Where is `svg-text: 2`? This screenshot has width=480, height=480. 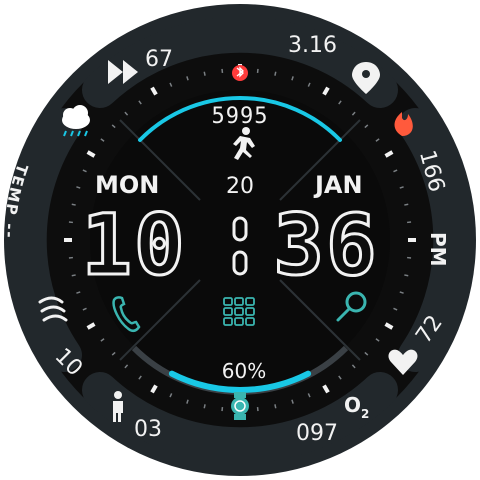 svg-text: 2 is located at coordinates (365, 414).